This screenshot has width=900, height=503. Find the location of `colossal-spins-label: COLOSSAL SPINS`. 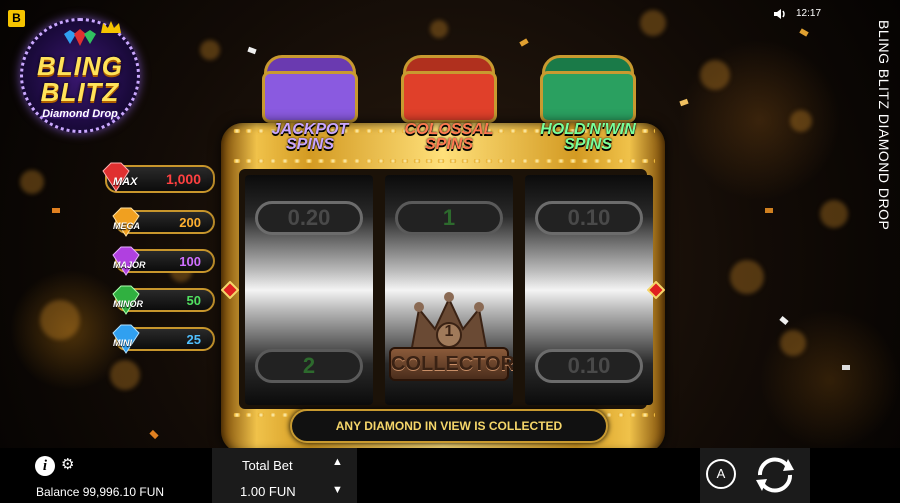

colossal-spins-label: COLOSSAL SPINS is located at coordinates (449, 137).